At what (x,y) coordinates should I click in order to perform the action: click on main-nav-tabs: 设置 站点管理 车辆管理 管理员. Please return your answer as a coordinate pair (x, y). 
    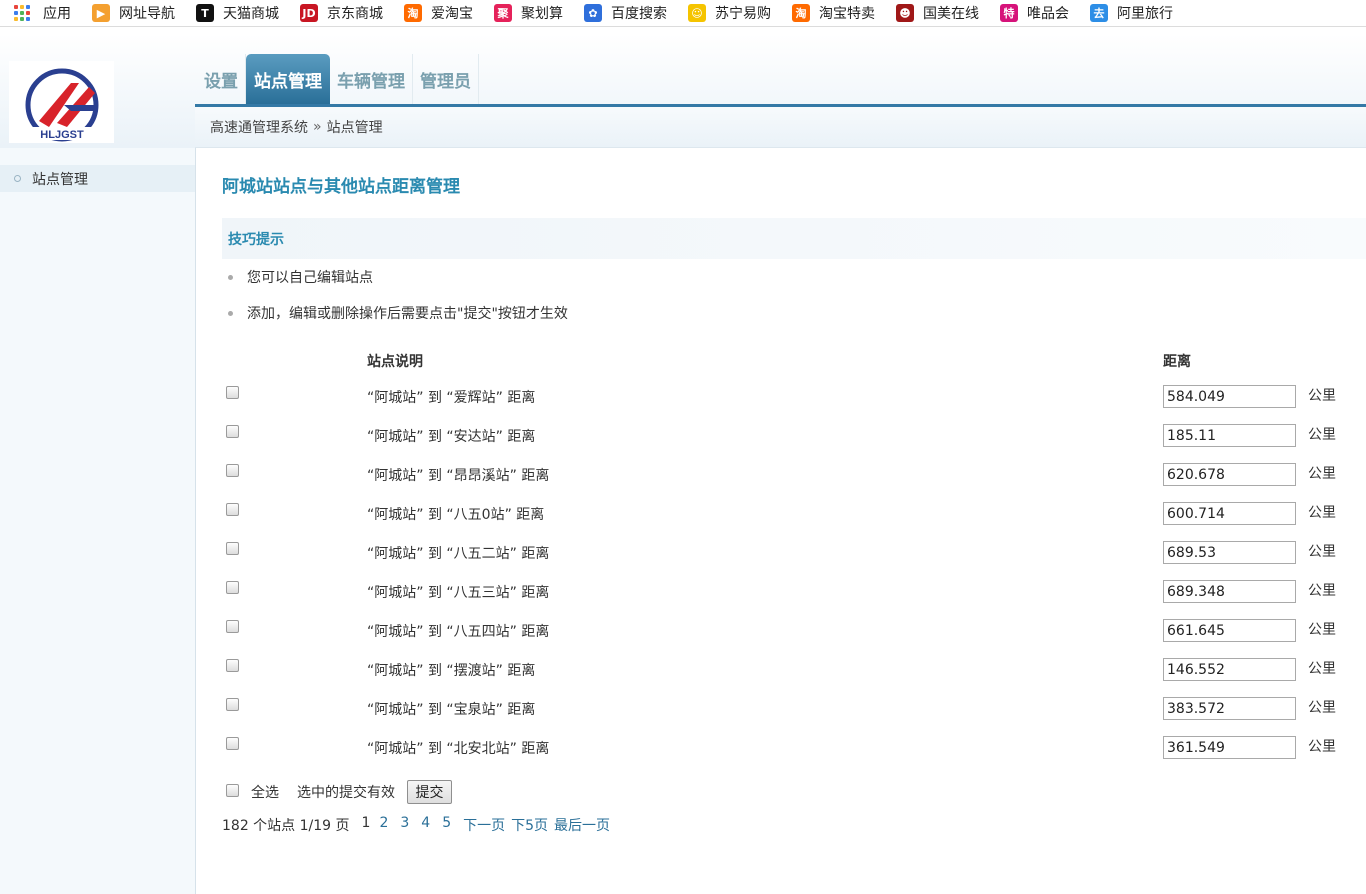
    Looking at the image, I should click on (338, 79).